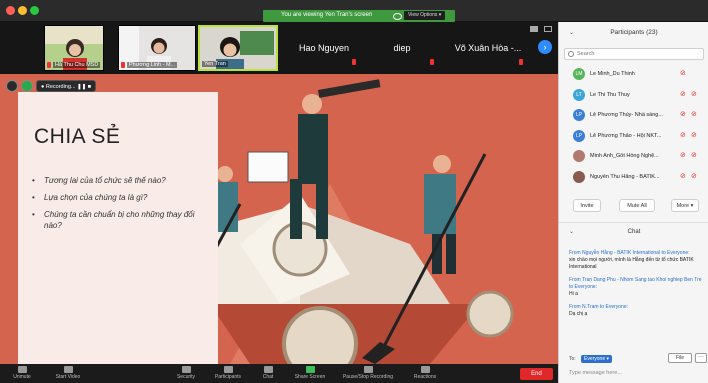  I want to click on minimize-window-button, so click(22, 10).